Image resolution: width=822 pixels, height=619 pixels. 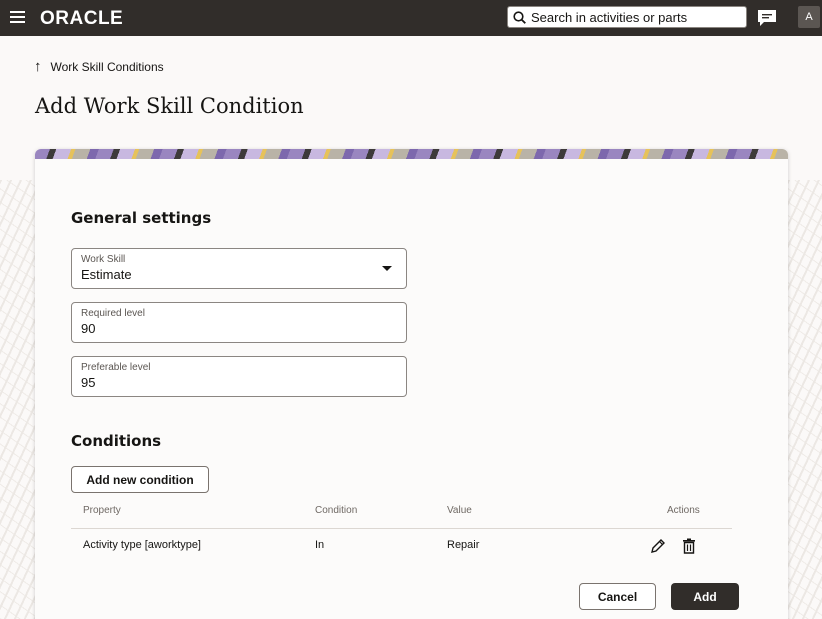 I want to click on row-property: Activity type [aworktype], so click(x=142, y=545).